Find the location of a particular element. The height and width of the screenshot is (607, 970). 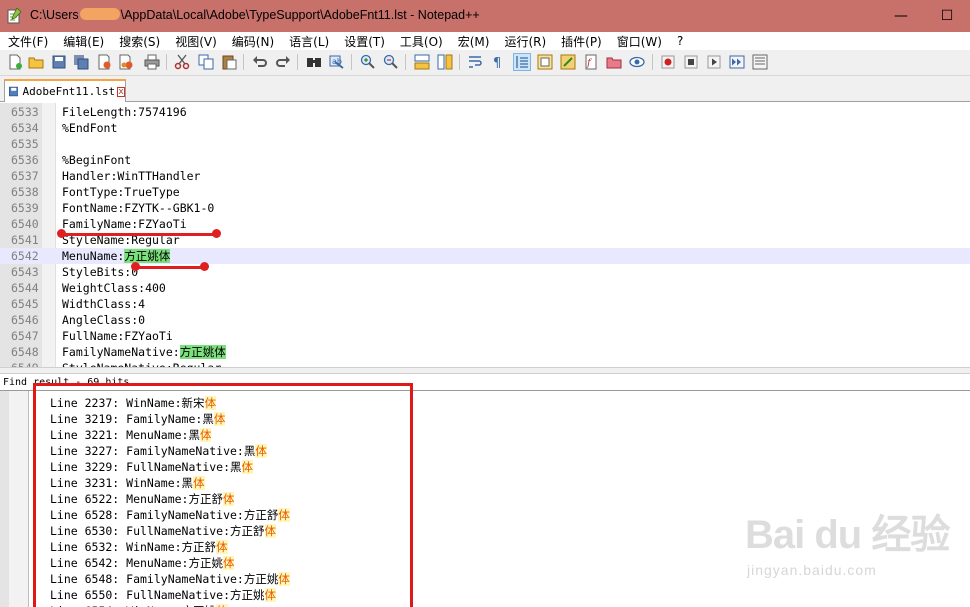

menu-tools: 工具(O) is located at coordinates (421, 41).